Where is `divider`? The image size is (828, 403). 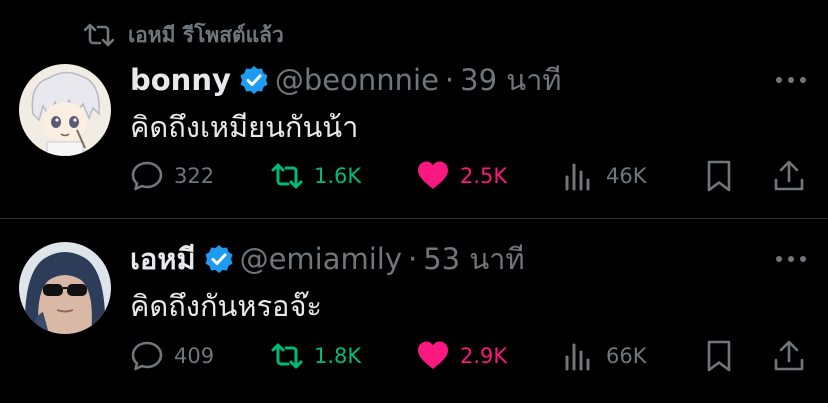
divider is located at coordinates (414, 218).